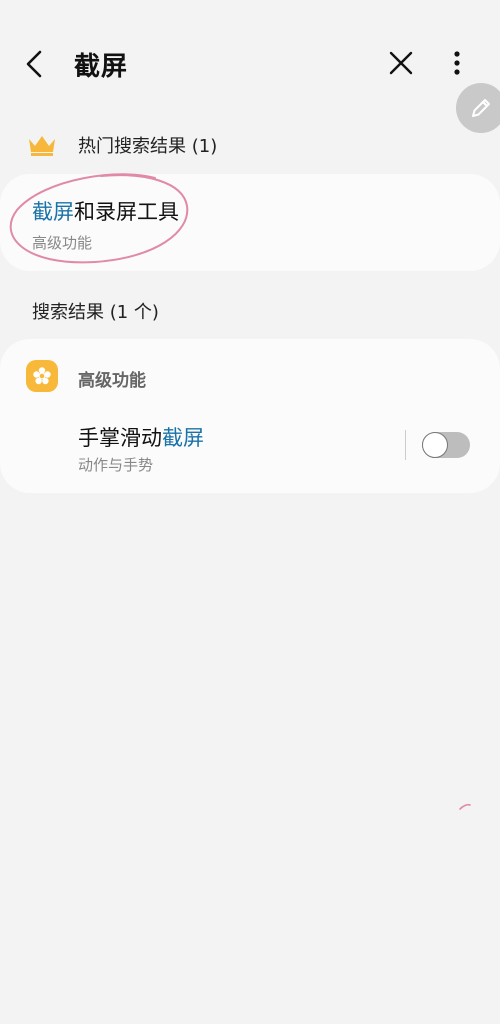  I want to click on back-arrow-icon, so click(34, 64).